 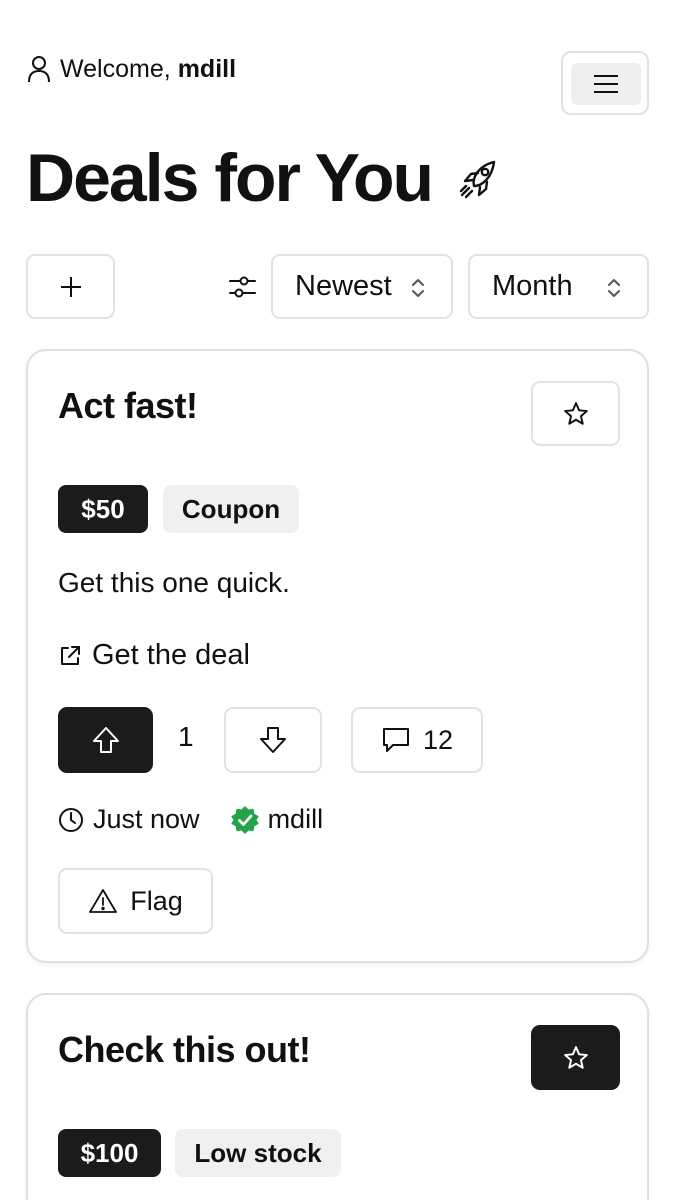 I want to click on verified-badge-icon, so click(x=244, y=819).